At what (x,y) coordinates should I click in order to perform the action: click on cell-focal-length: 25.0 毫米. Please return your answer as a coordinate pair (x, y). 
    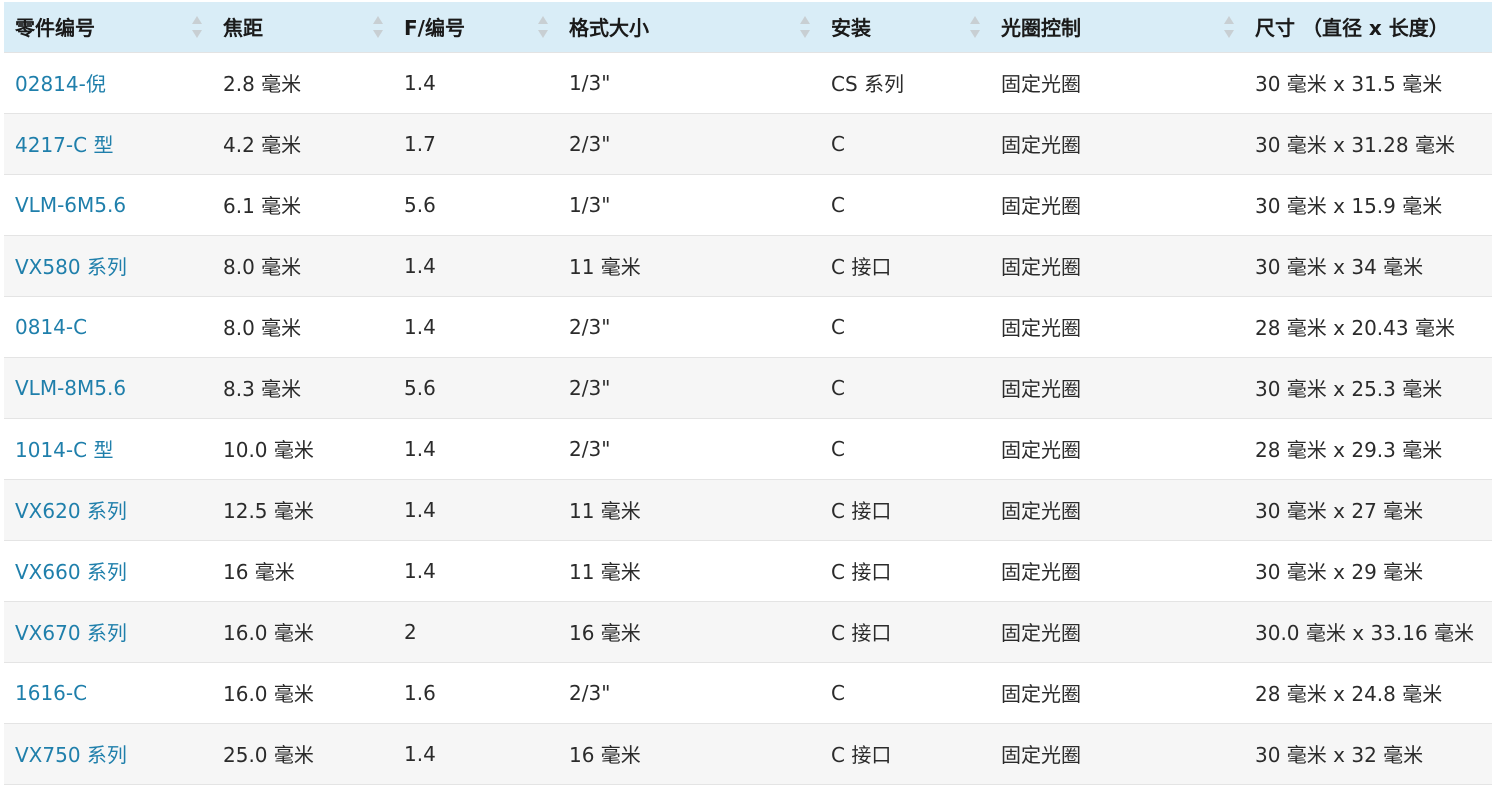
    Looking at the image, I should click on (268, 755).